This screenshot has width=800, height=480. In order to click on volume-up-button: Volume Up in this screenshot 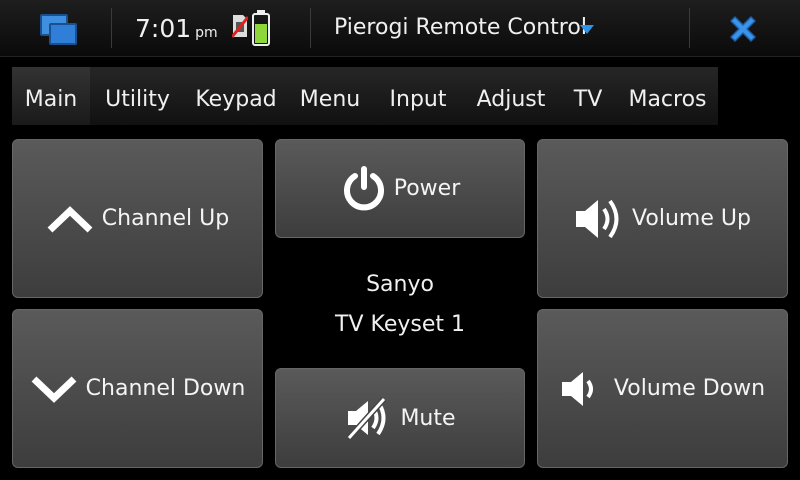, I will do `click(662, 218)`.